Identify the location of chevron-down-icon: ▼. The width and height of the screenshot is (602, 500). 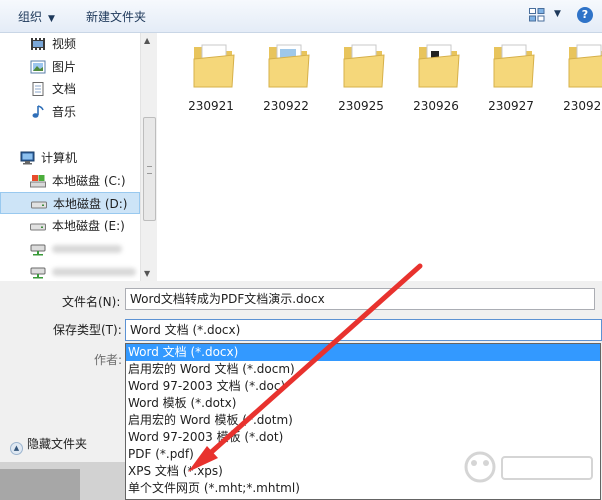
(51, 19).